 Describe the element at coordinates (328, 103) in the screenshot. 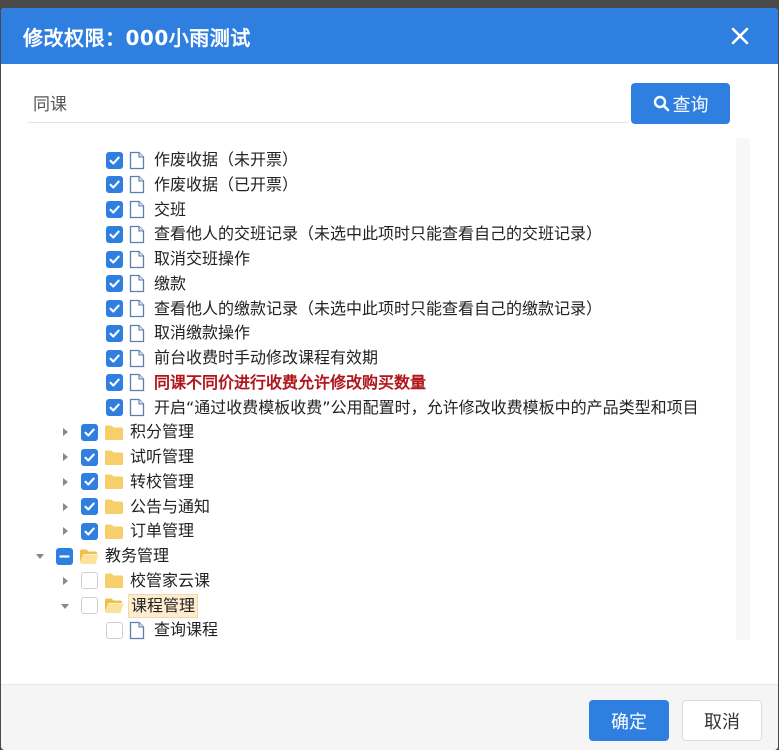

I see `search-input` at that location.